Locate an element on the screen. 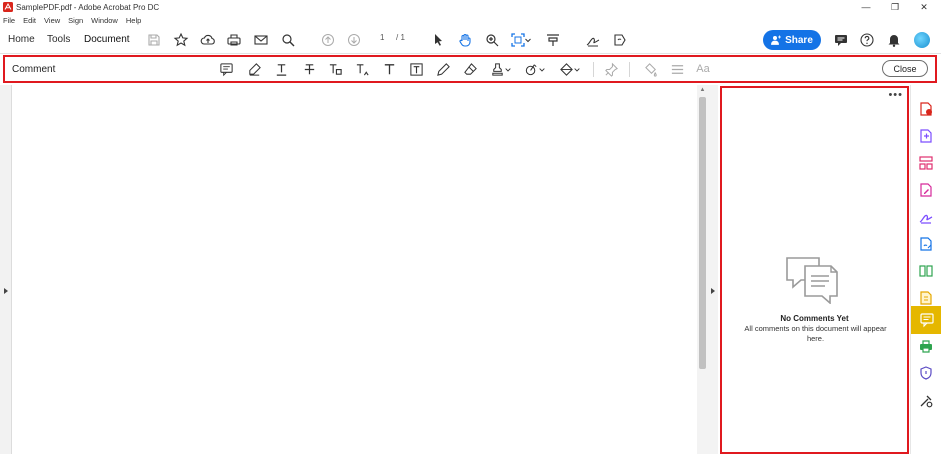 This screenshot has height=454, width=941. menu-bar: File Edit View Sign Window Help is located at coordinates (74, 20).